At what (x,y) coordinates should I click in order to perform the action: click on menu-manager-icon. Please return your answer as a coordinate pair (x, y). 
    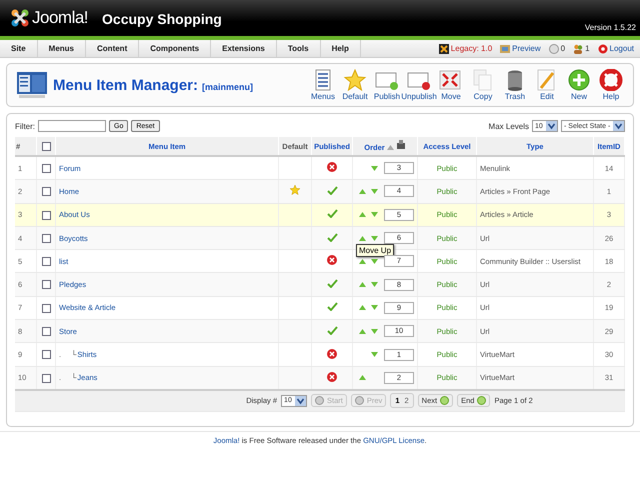
    Looking at the image, I should click on (32, 85).